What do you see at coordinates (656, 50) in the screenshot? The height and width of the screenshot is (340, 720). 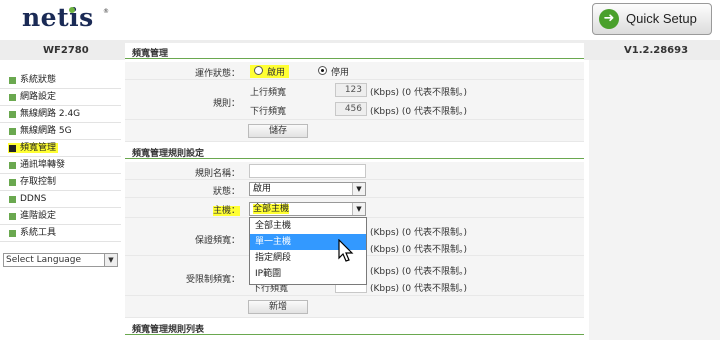 I see `firmware-version: V1.2.28693` at bounding box center [656, 50].